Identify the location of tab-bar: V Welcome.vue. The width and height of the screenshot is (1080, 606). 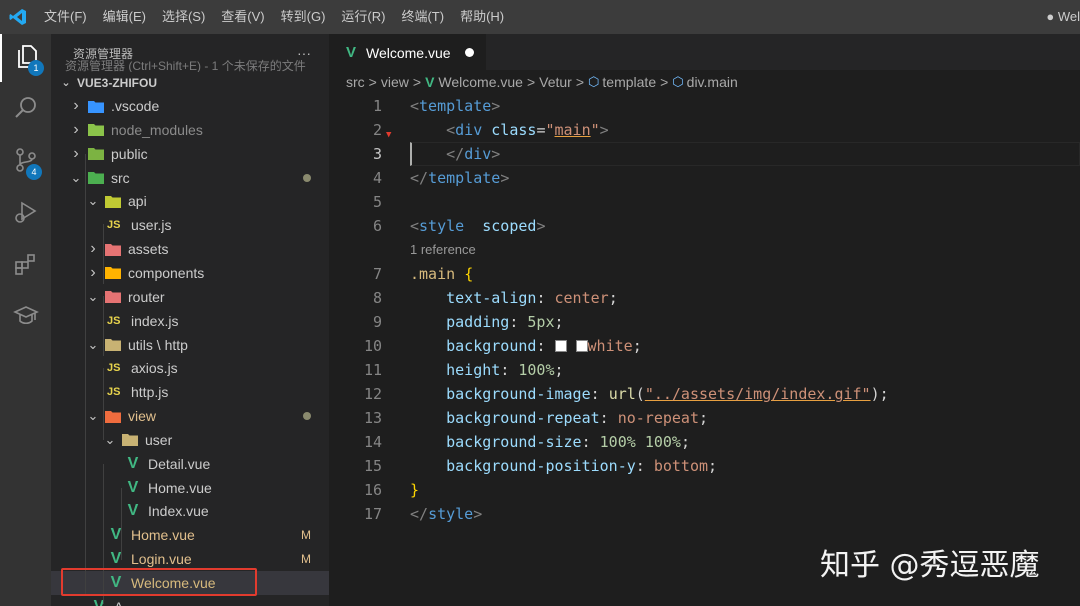
(705, 52).